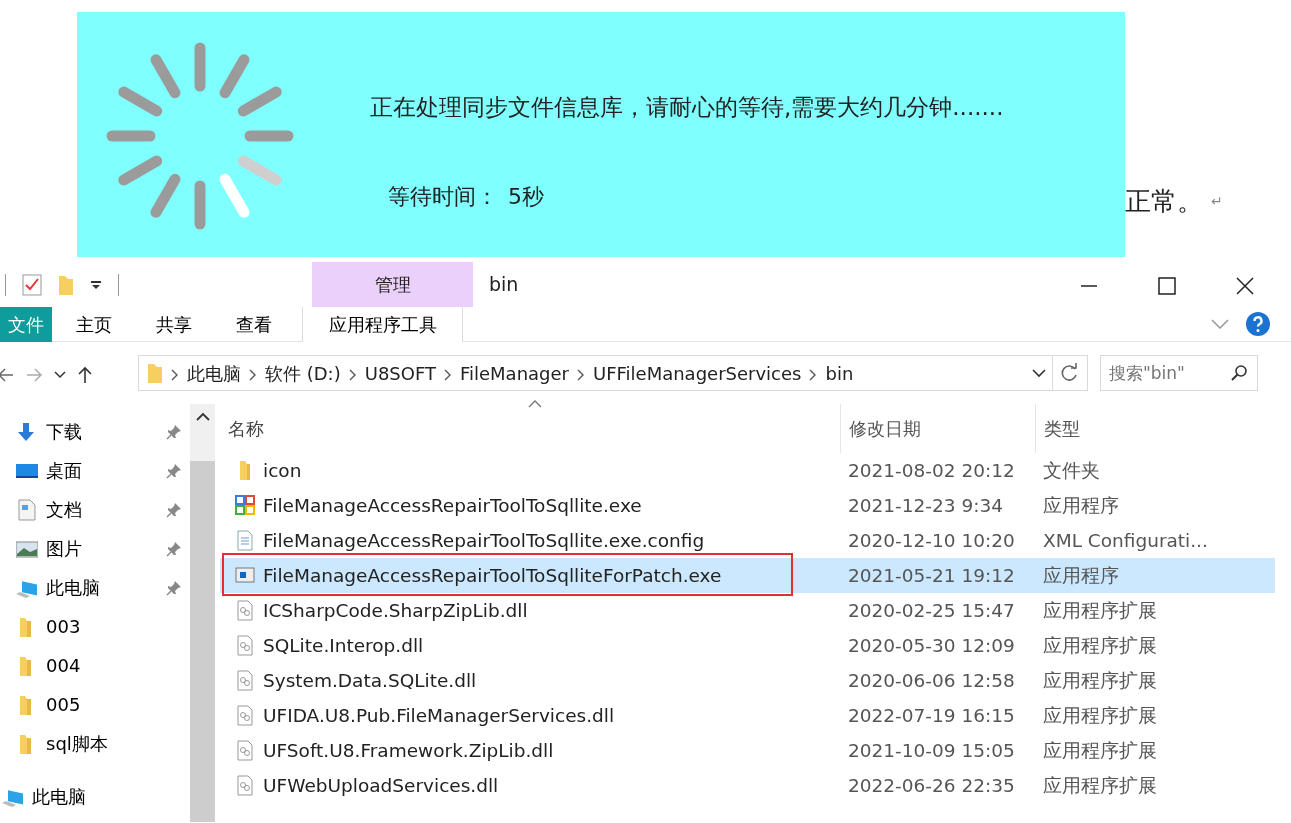 This screenshot has width=1291, height=823. Describe the element at coordinates (747, 470) in the screenshot. I see `file-row: icon 2021-08-02 20:12 文件夹` at that location.